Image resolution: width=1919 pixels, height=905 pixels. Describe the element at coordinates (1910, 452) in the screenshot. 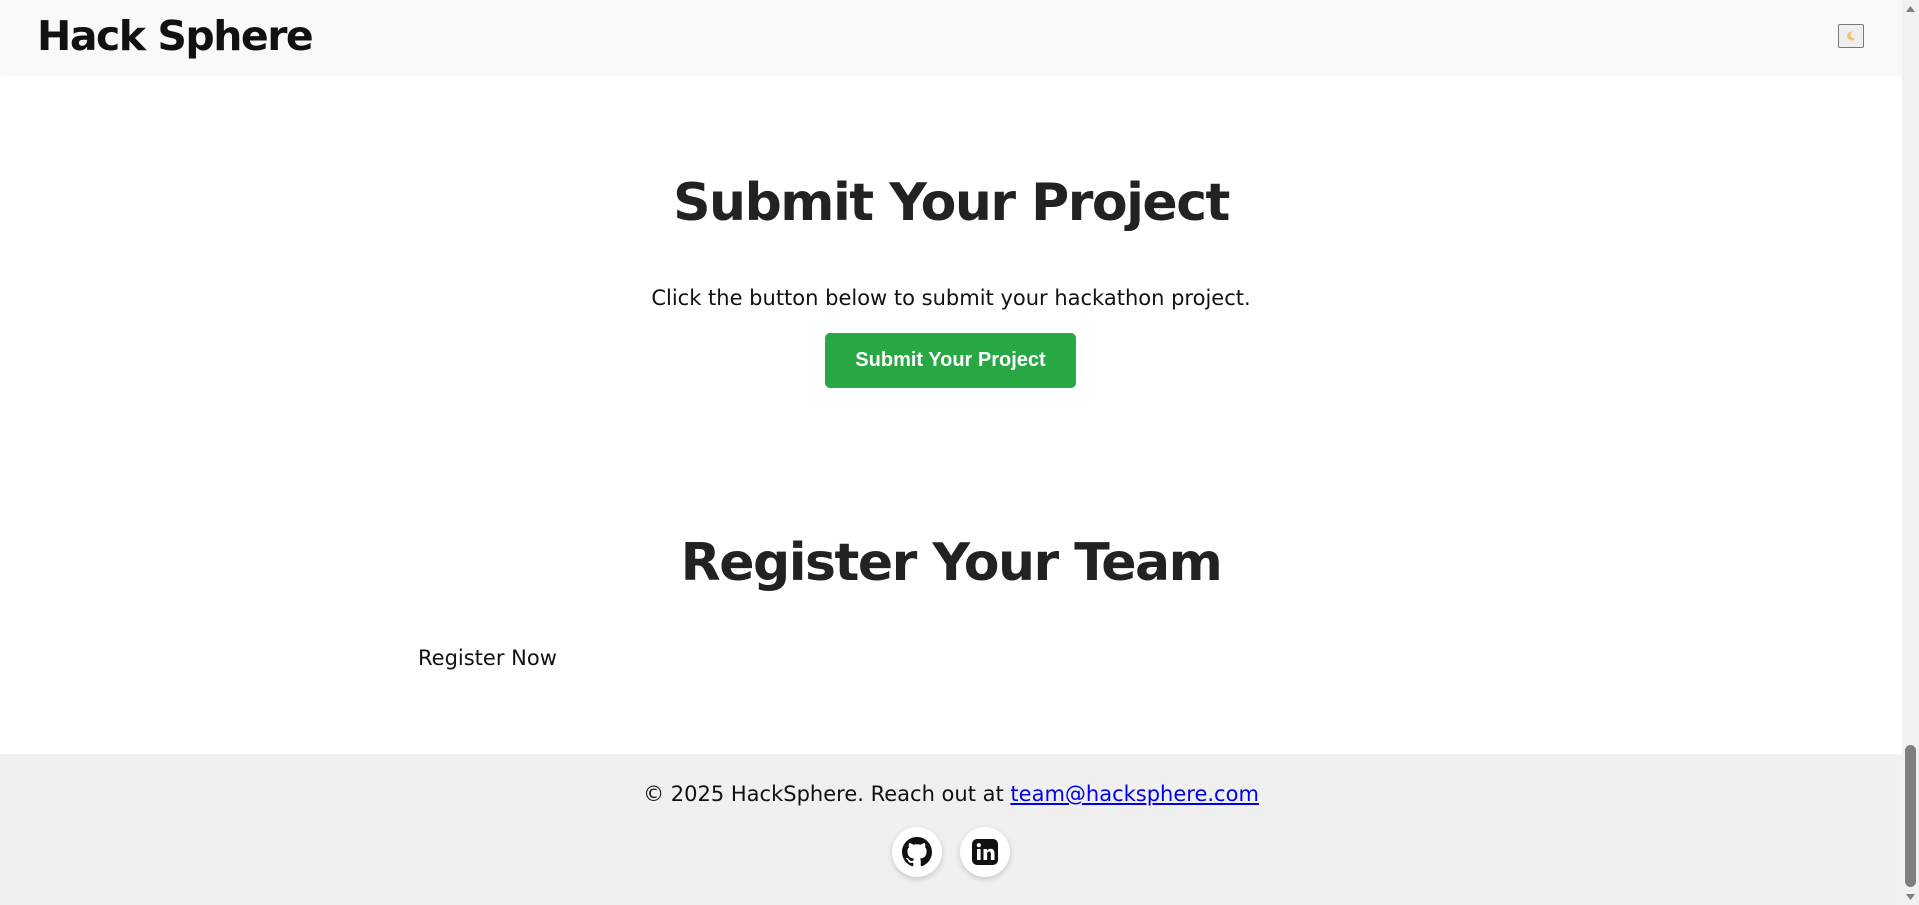

I see `vertical-scrollbar` at that location.